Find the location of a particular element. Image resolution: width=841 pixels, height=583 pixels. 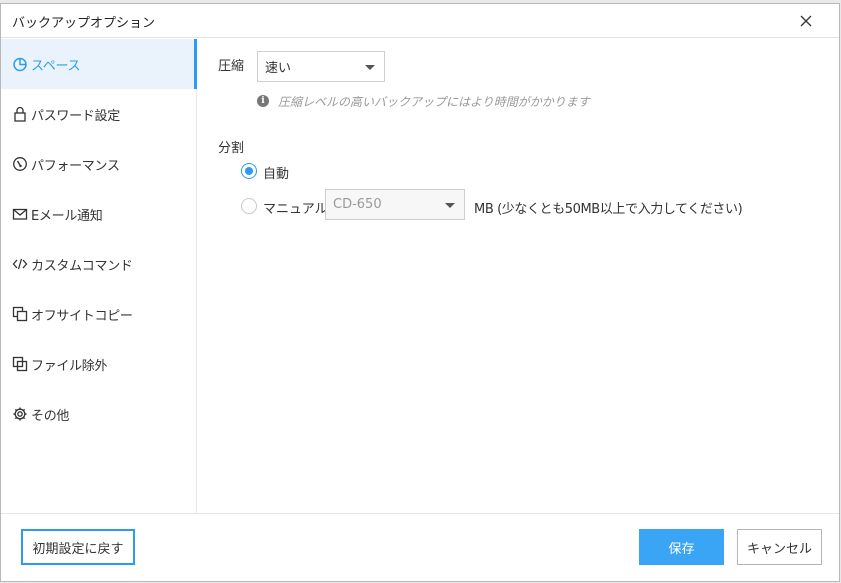

copy-icon is located at coordinates (20, 314).